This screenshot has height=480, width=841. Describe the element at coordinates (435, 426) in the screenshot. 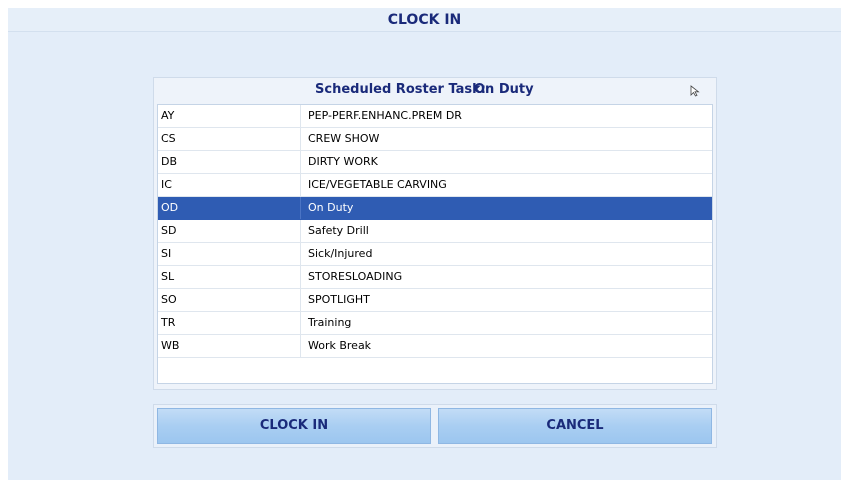

I see `button-bar: CLOCK IN CANCEL` at that location.